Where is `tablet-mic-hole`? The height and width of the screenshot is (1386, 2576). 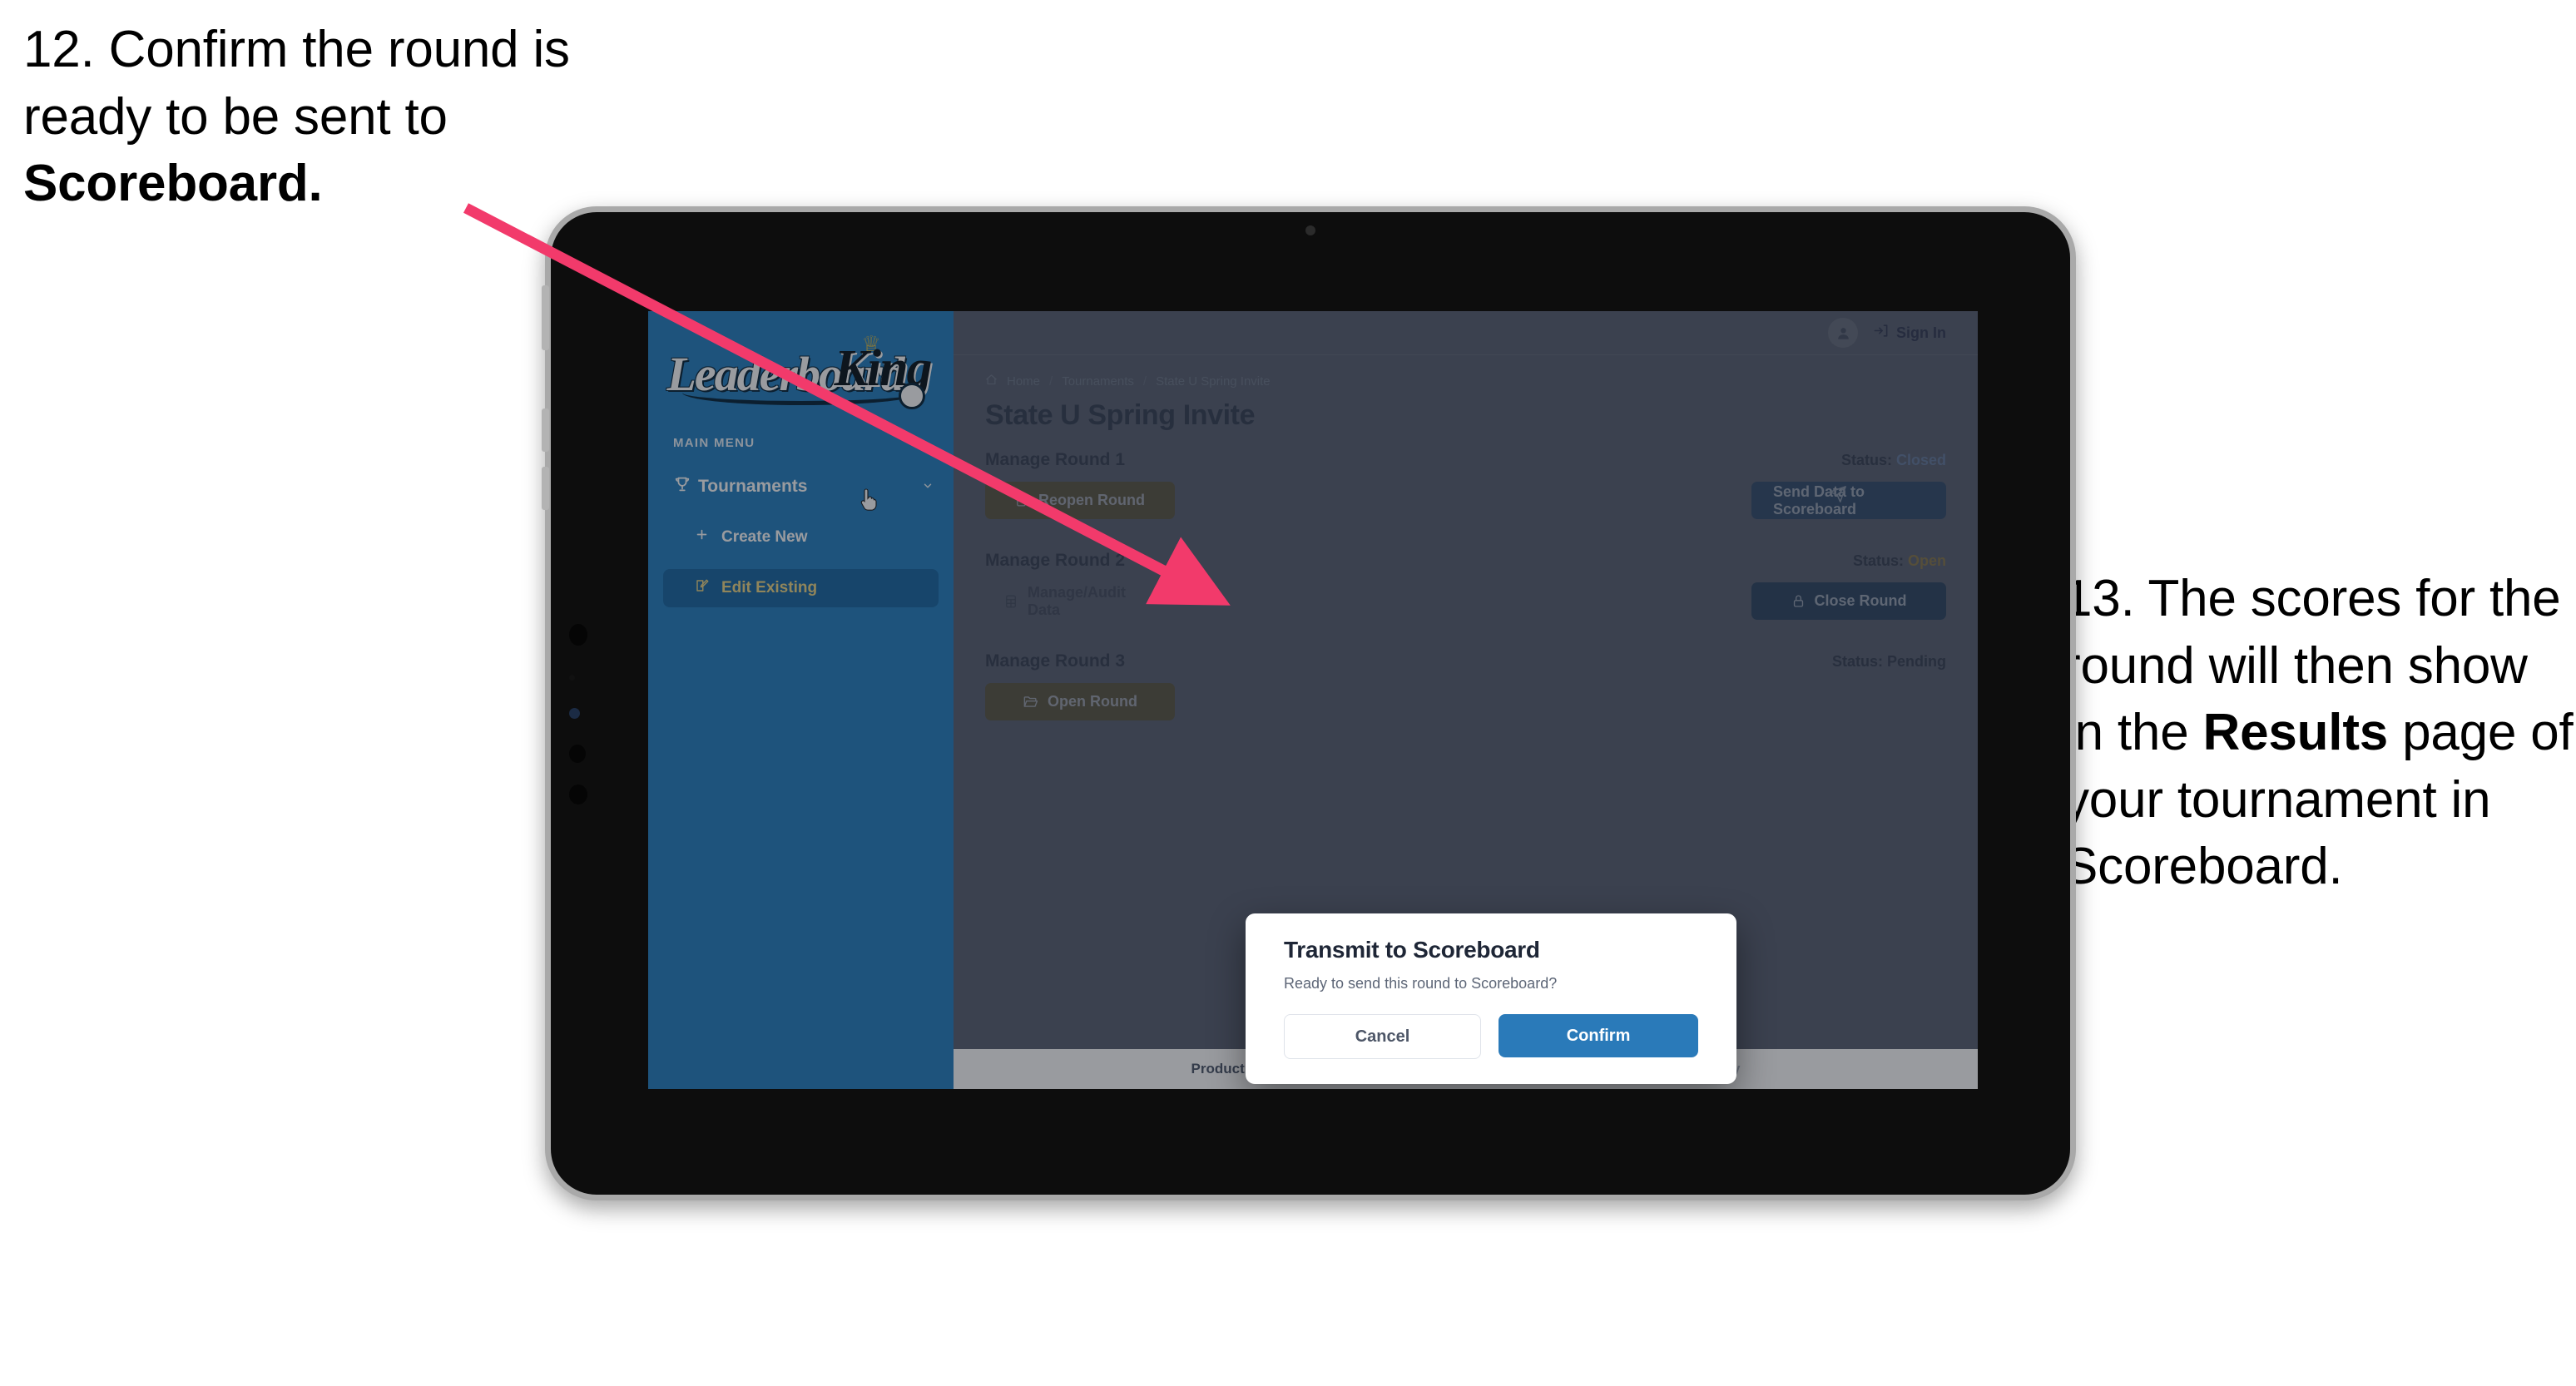
tablet-mic-hole is located at coordinates (572, 678).